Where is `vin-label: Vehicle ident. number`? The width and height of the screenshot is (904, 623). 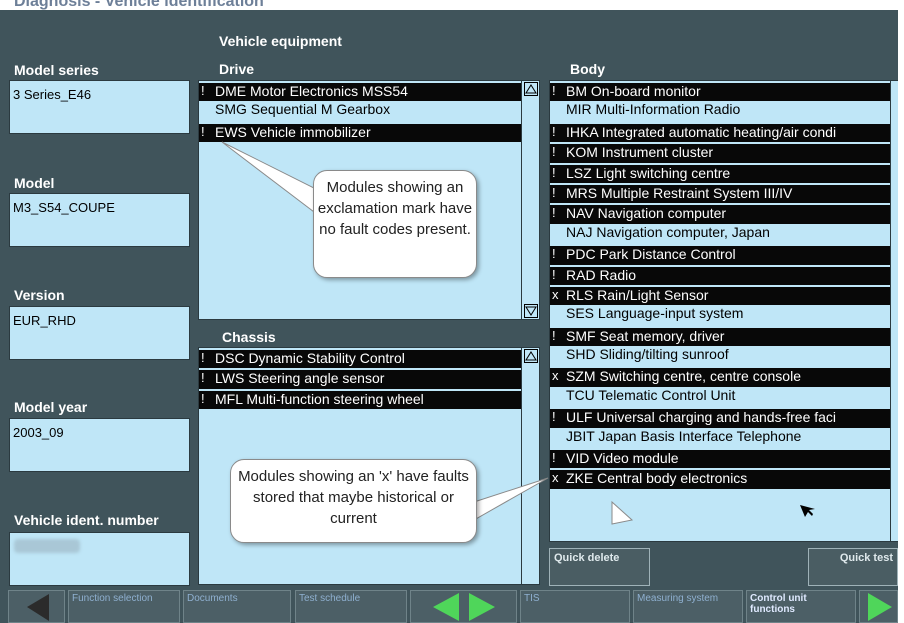 vin-label: Vehicle ident. number is located at coordinates (86, 520).